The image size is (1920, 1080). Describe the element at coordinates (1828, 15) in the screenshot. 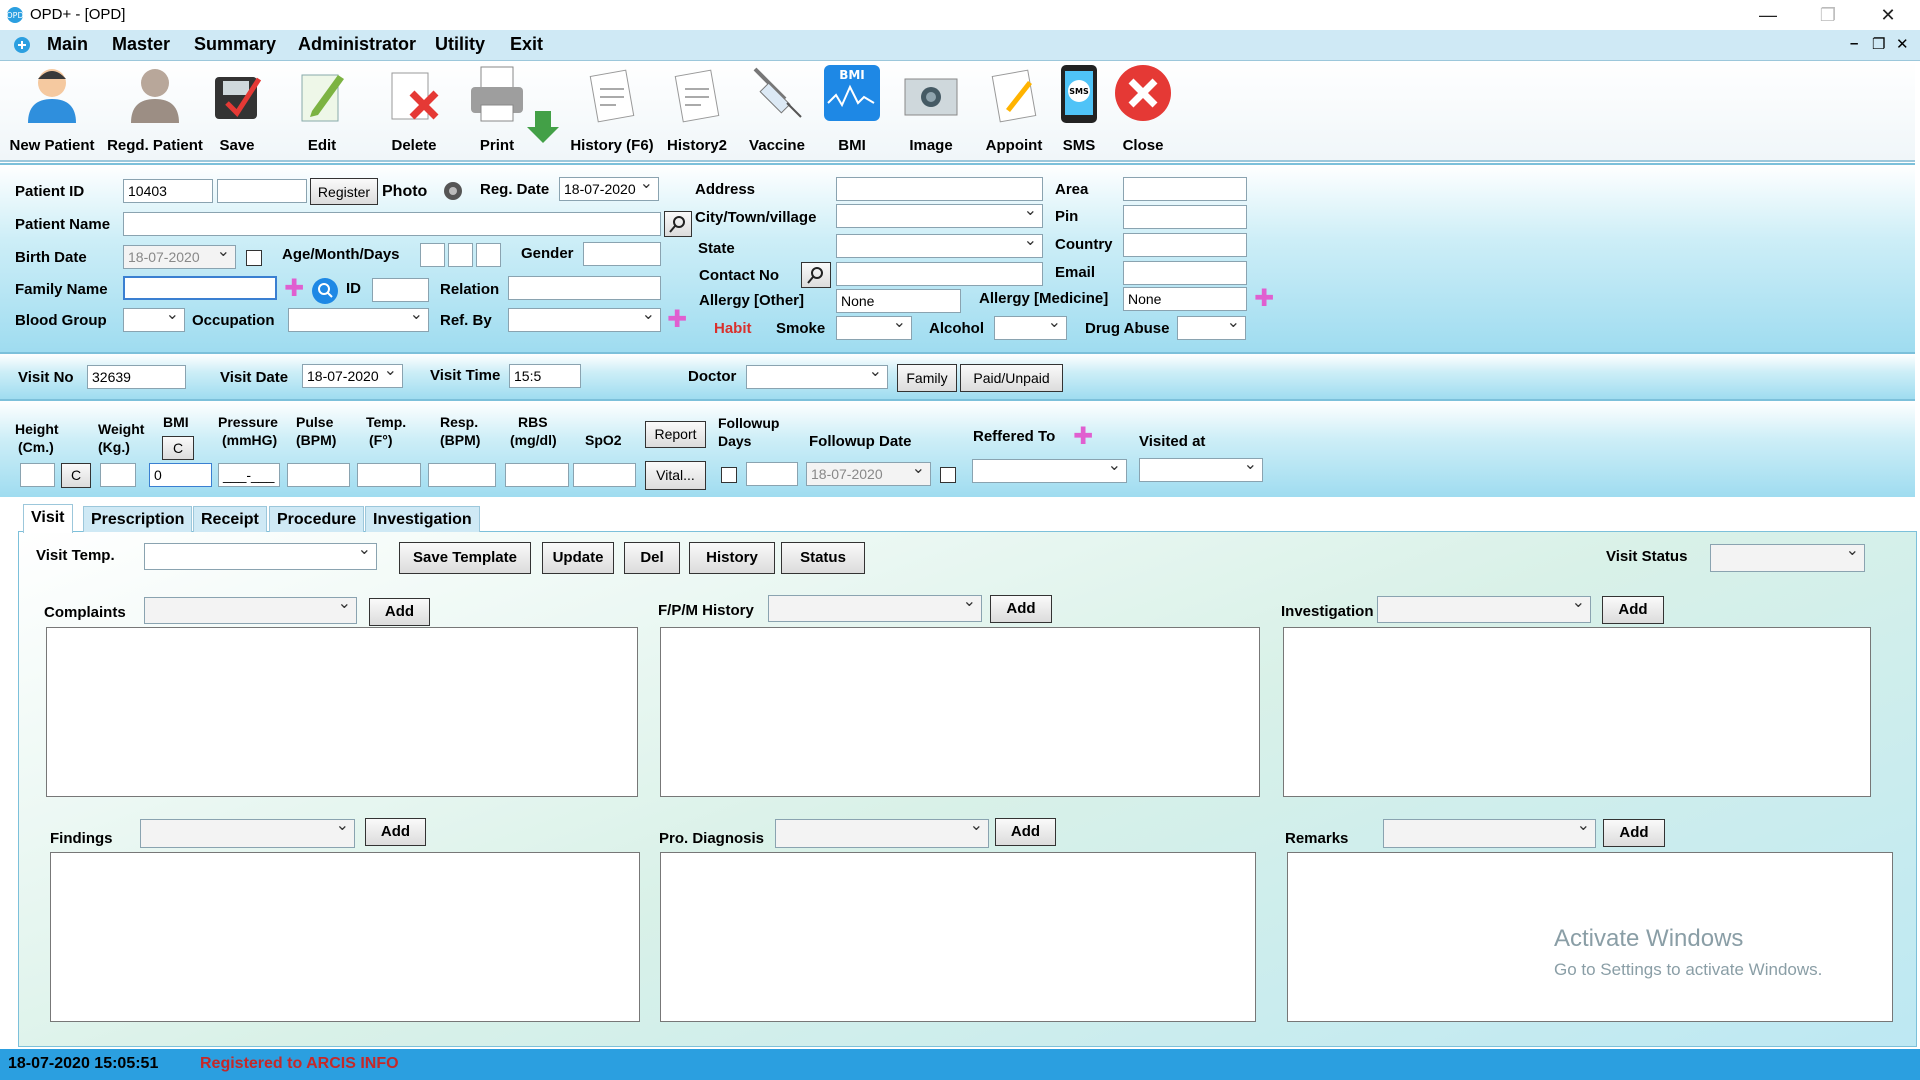

I see `maximize-icon: ❐` at that location.